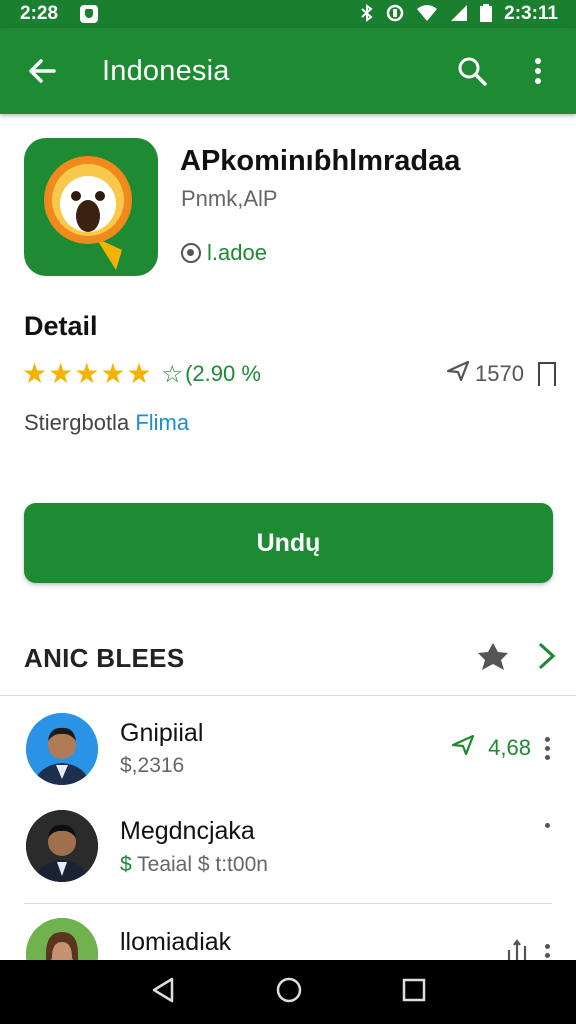 Image resolution: width=576 pixels, height=1024 pixels. What do you see at coordinates (509, 747) in the screenshot?
I see `list-item-value: 4,68` at bounding box center [509, 747].